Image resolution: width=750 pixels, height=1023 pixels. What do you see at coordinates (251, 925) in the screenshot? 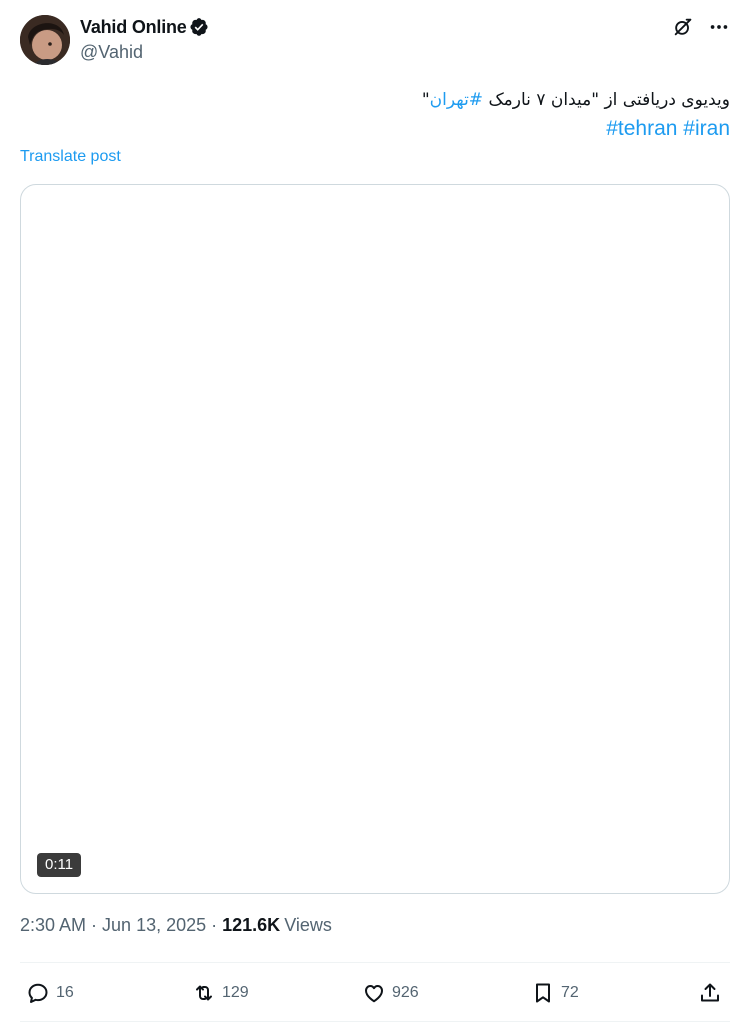
I see `views-count: 121.6K` at bounding box center [251, 925].